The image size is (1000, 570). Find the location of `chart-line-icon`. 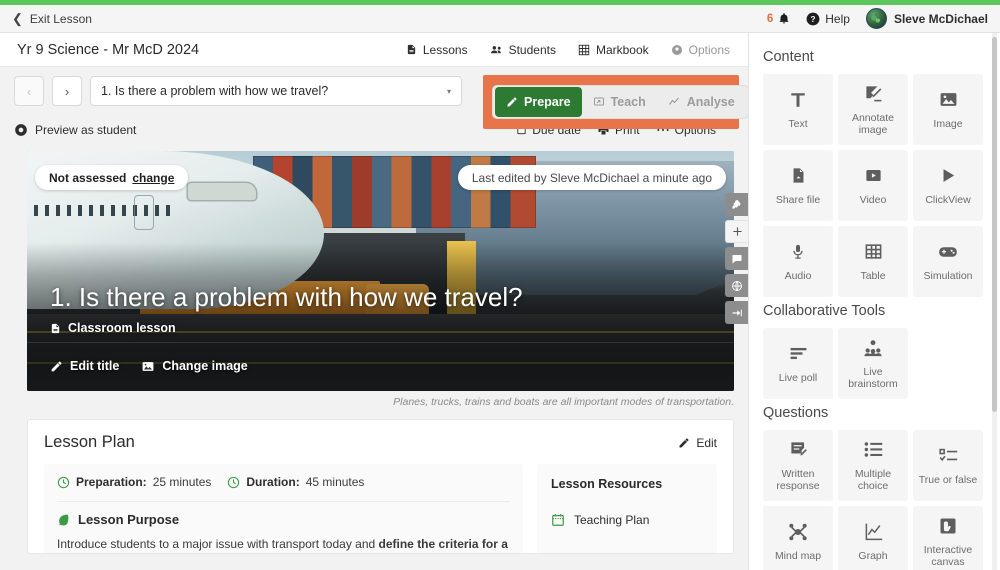

chart-line-icon is located at coordinates (674, 102).